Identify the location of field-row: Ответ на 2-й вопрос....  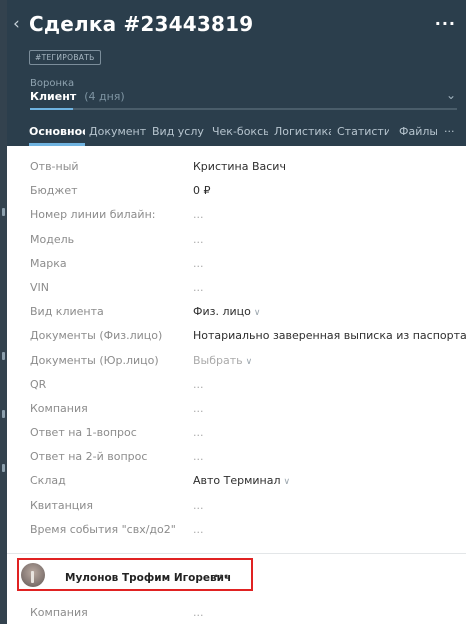
(236, 454).